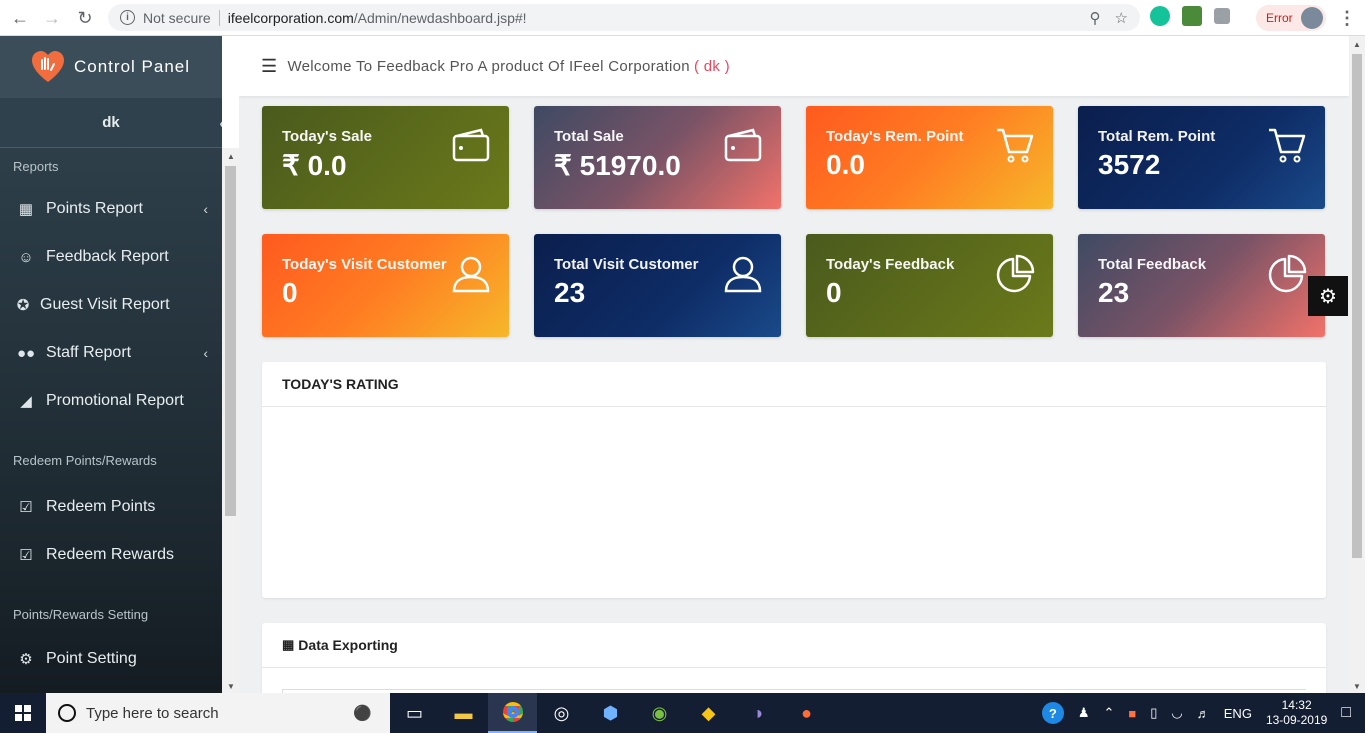 The width and height of the screenshot is (1365, 733). I want to click on brand-title: Control Panel, so click(132, 66).